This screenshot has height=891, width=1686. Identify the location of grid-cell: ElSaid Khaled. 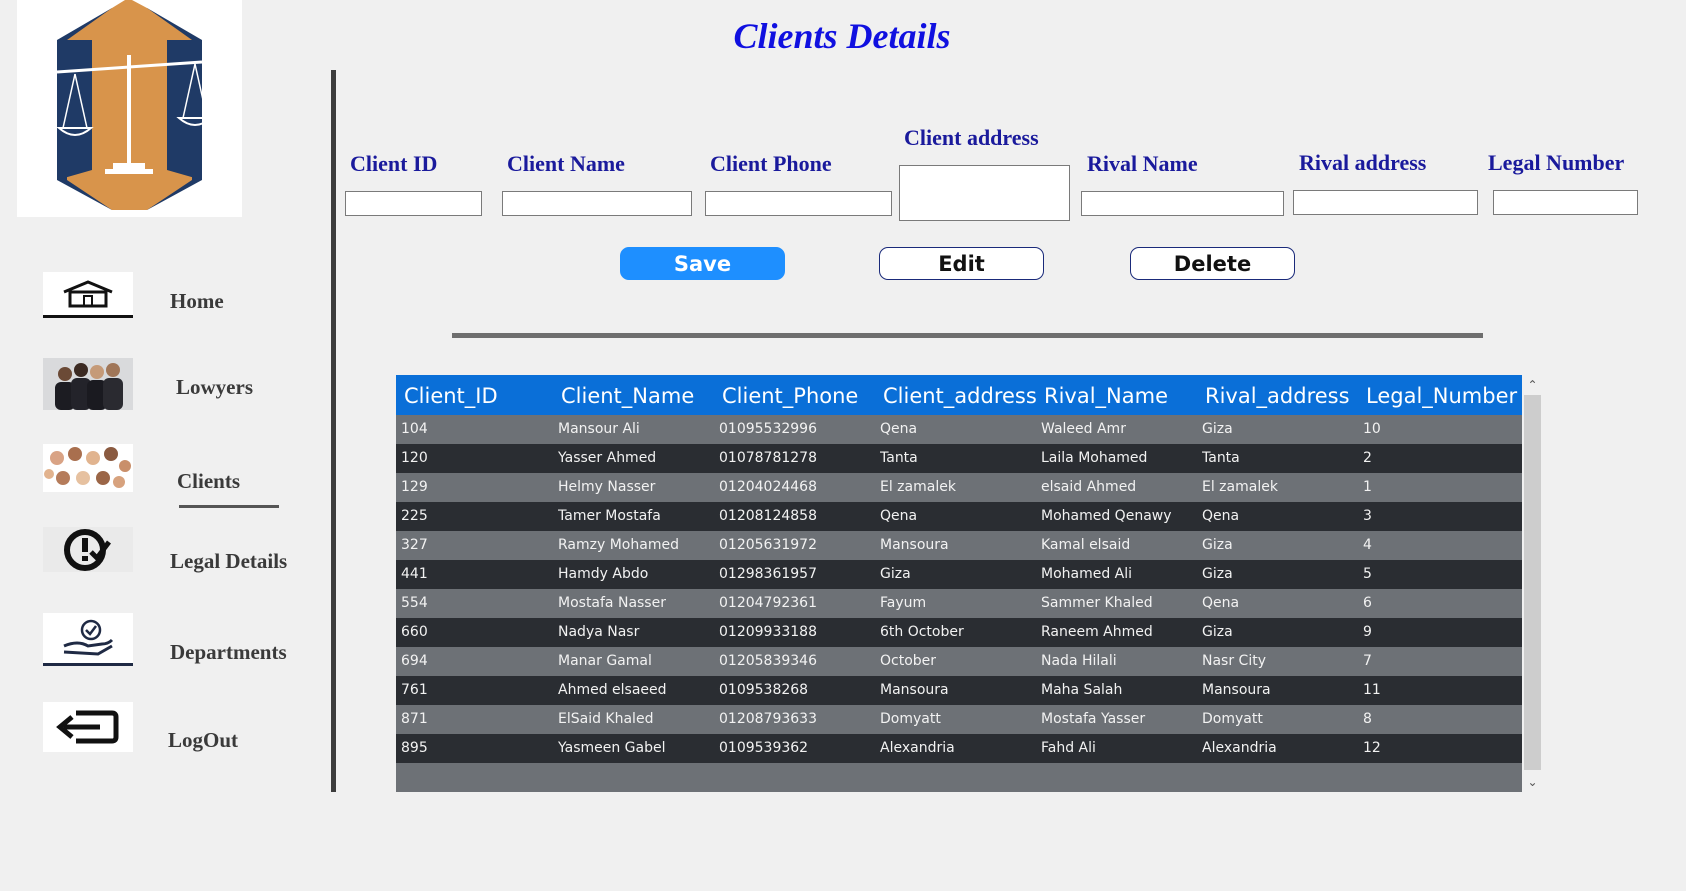
(636, 719).